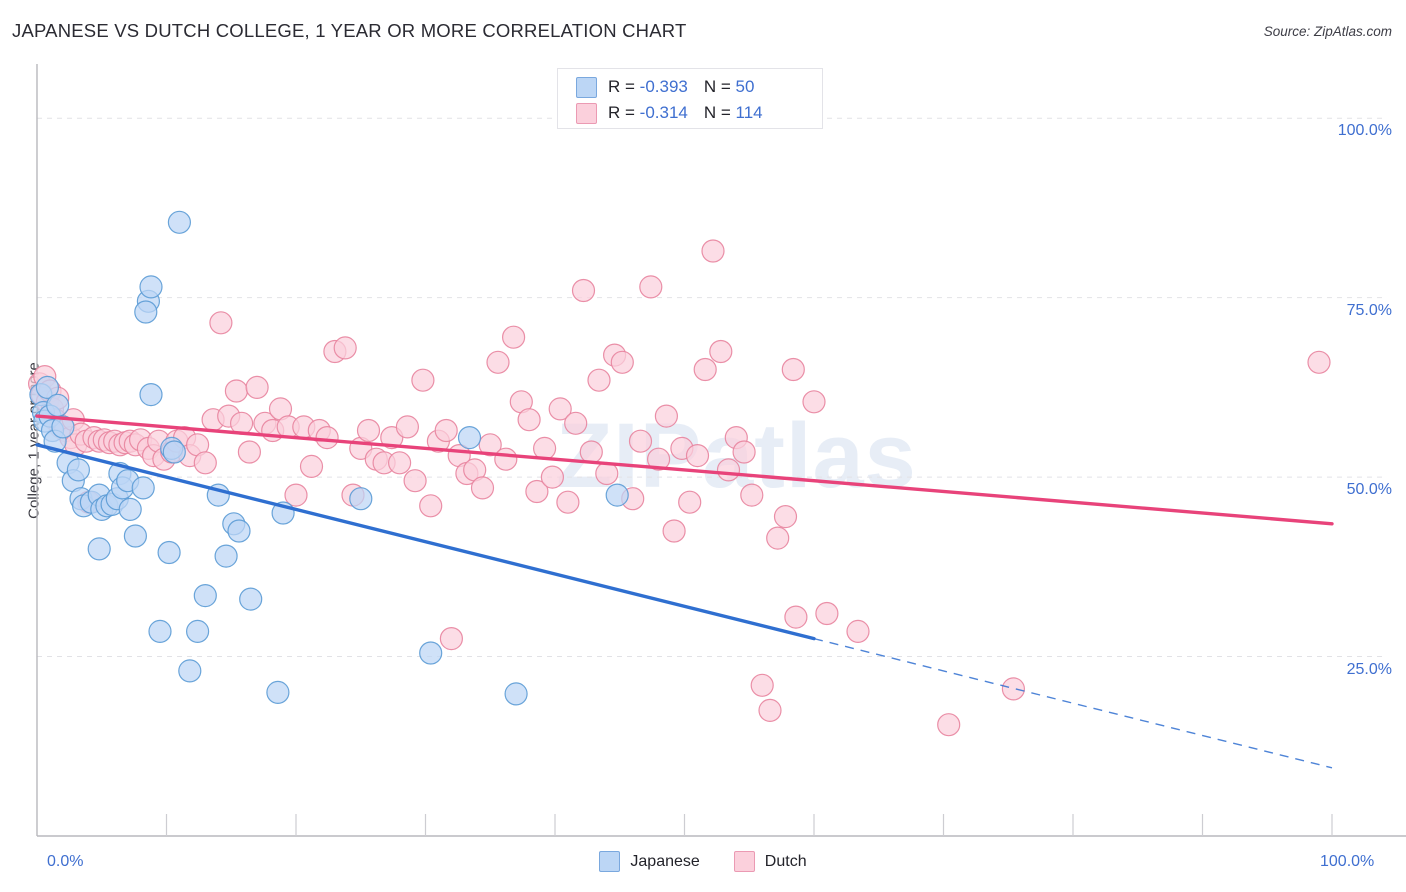 This screenshot has width=1406, height=892. What do you see at coordinates (665, 861) in the screenshot?
I see `legend-label-japanese: Japanese` at bounding box center [665, 861].